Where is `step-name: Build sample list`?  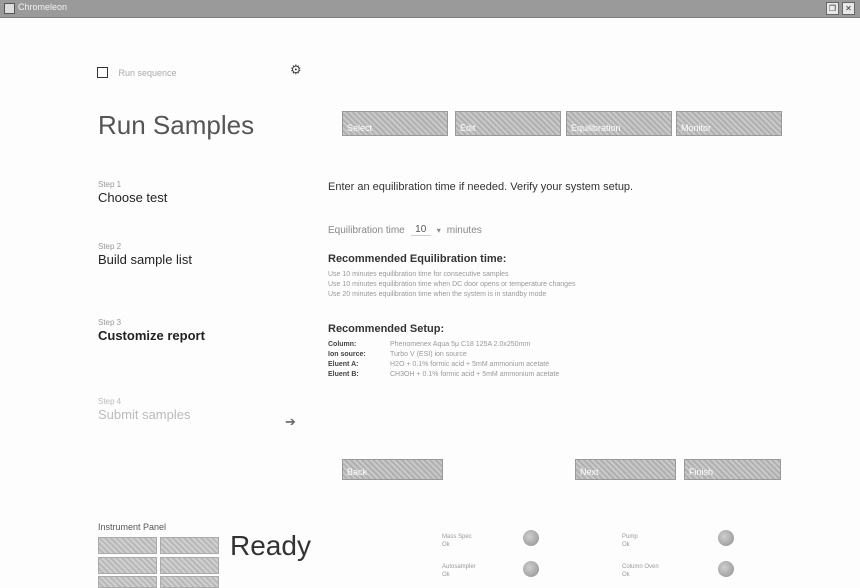 step-name: Build sample list is located at coordinates (145, 259).